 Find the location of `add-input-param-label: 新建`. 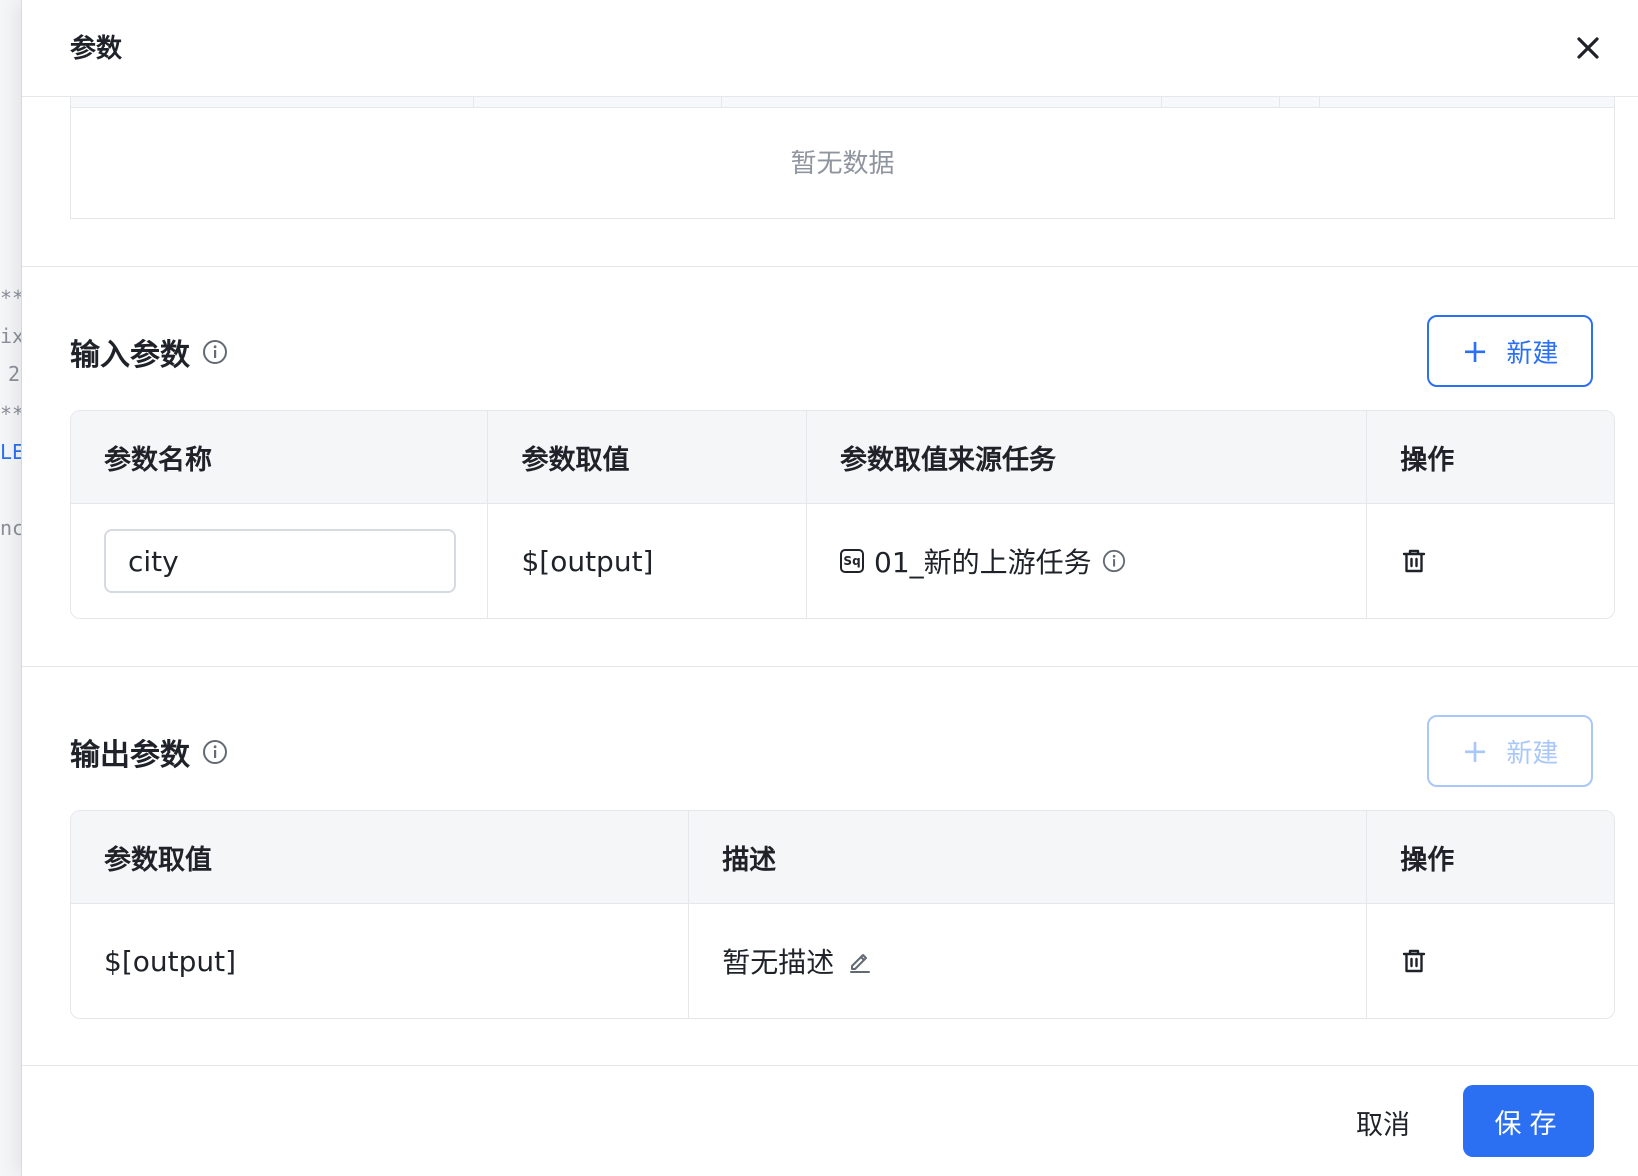

add-input-param-label: 新建 is located at coordinates (1532, 353).